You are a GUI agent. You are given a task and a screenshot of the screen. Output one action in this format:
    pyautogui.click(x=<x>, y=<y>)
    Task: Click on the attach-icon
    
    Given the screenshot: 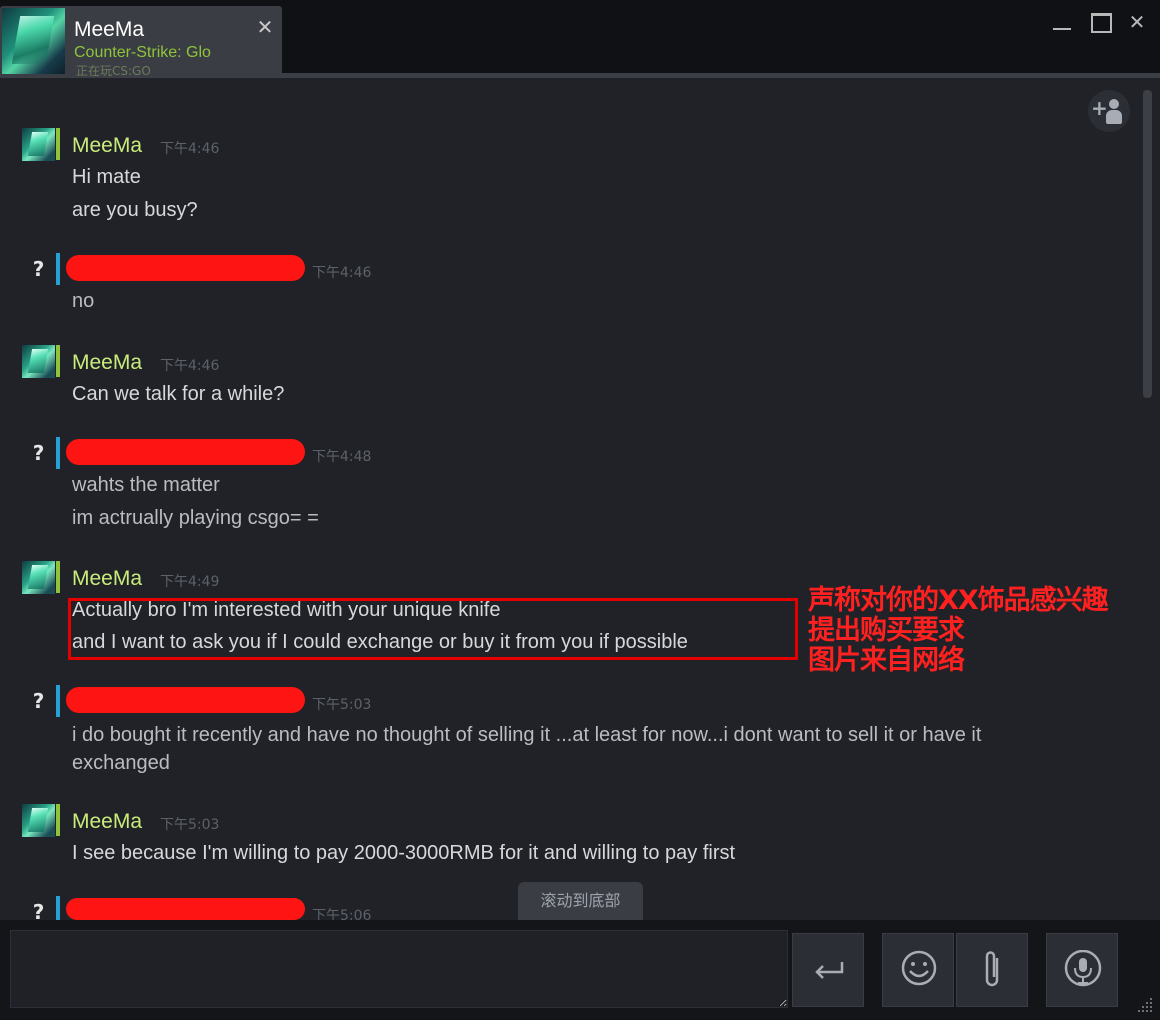 What is the action you would take?
    pyautogui.click(x=992, y=969)
    